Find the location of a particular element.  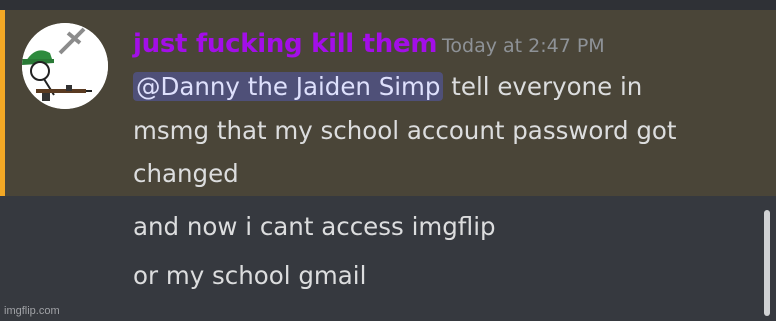

user-mention: @Danny the Jaiden Simp is located at coordinates (288, 86).